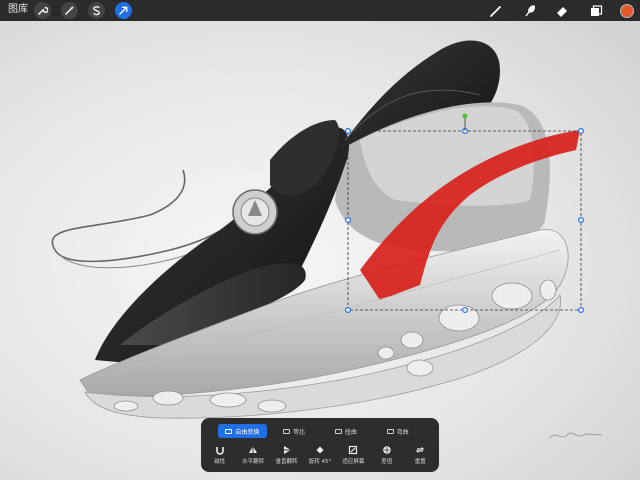 The height and width of the screenshot is (480, 640). I want to click on magnetics-button: 磁性, so click(220, 457).